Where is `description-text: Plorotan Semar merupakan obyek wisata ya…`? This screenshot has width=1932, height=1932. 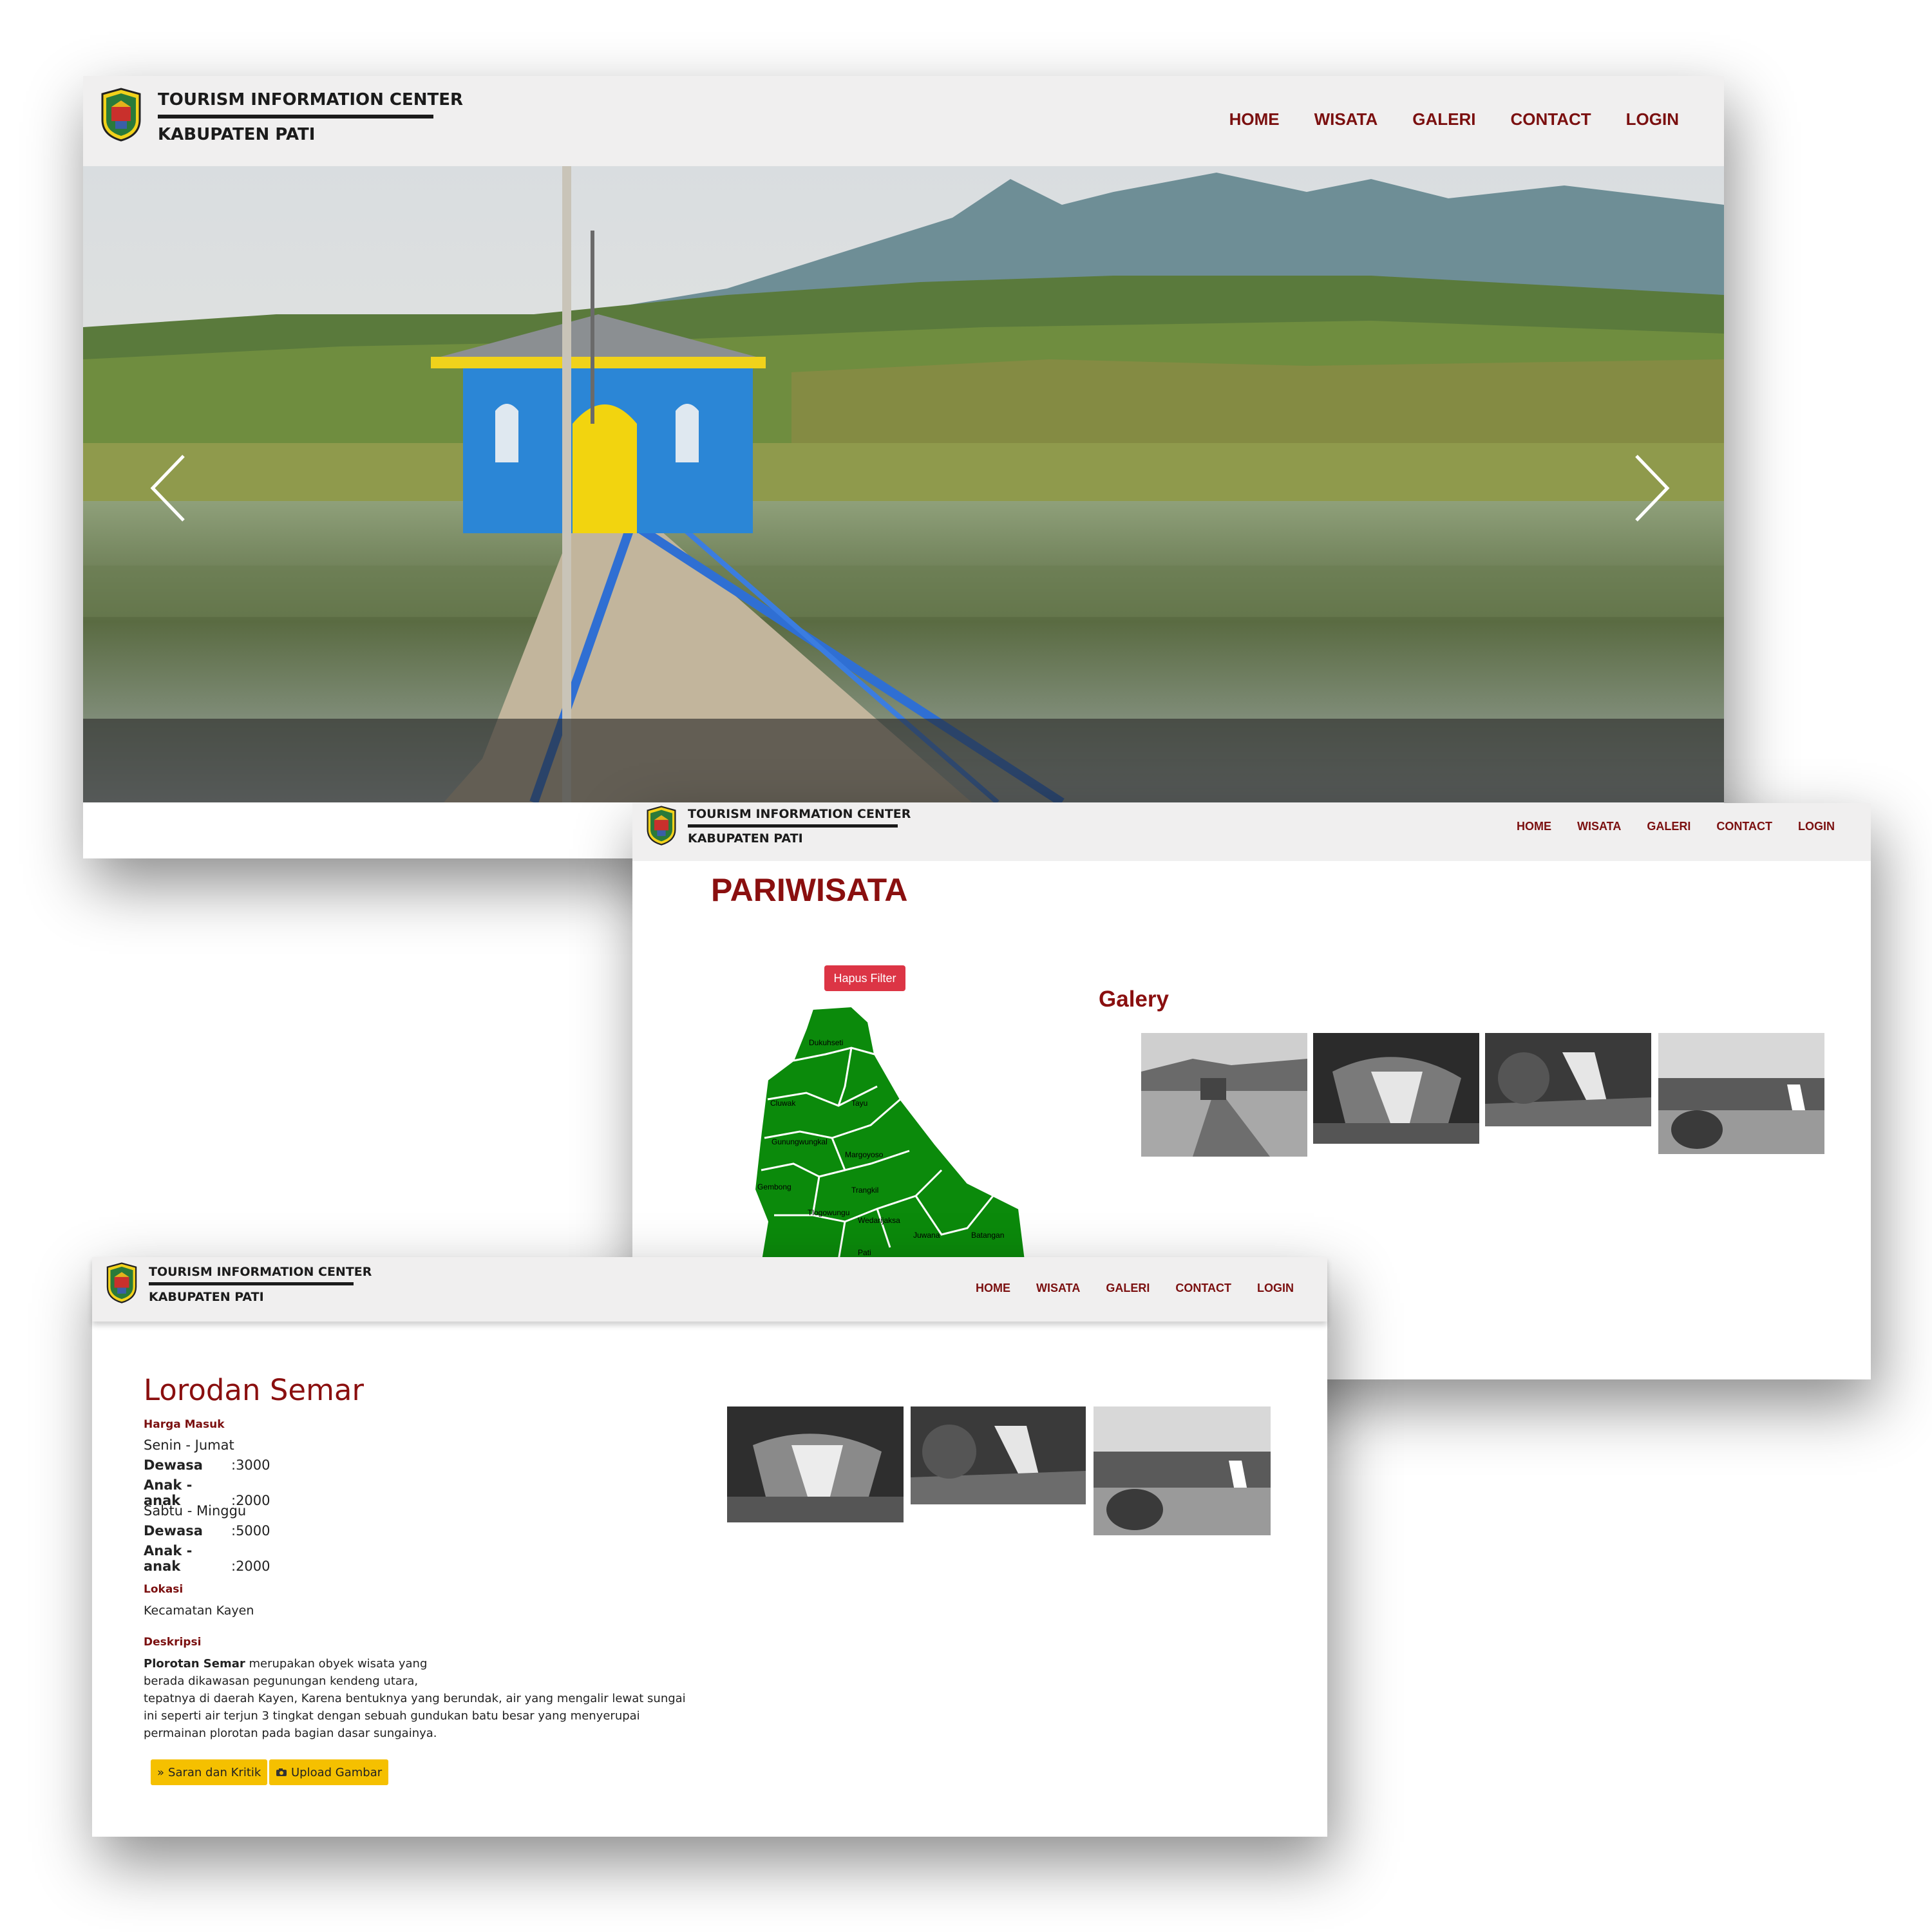 description-text: Plorotan Semar merupakan obyek wisata ya… is located at coordinates (427, 1698).